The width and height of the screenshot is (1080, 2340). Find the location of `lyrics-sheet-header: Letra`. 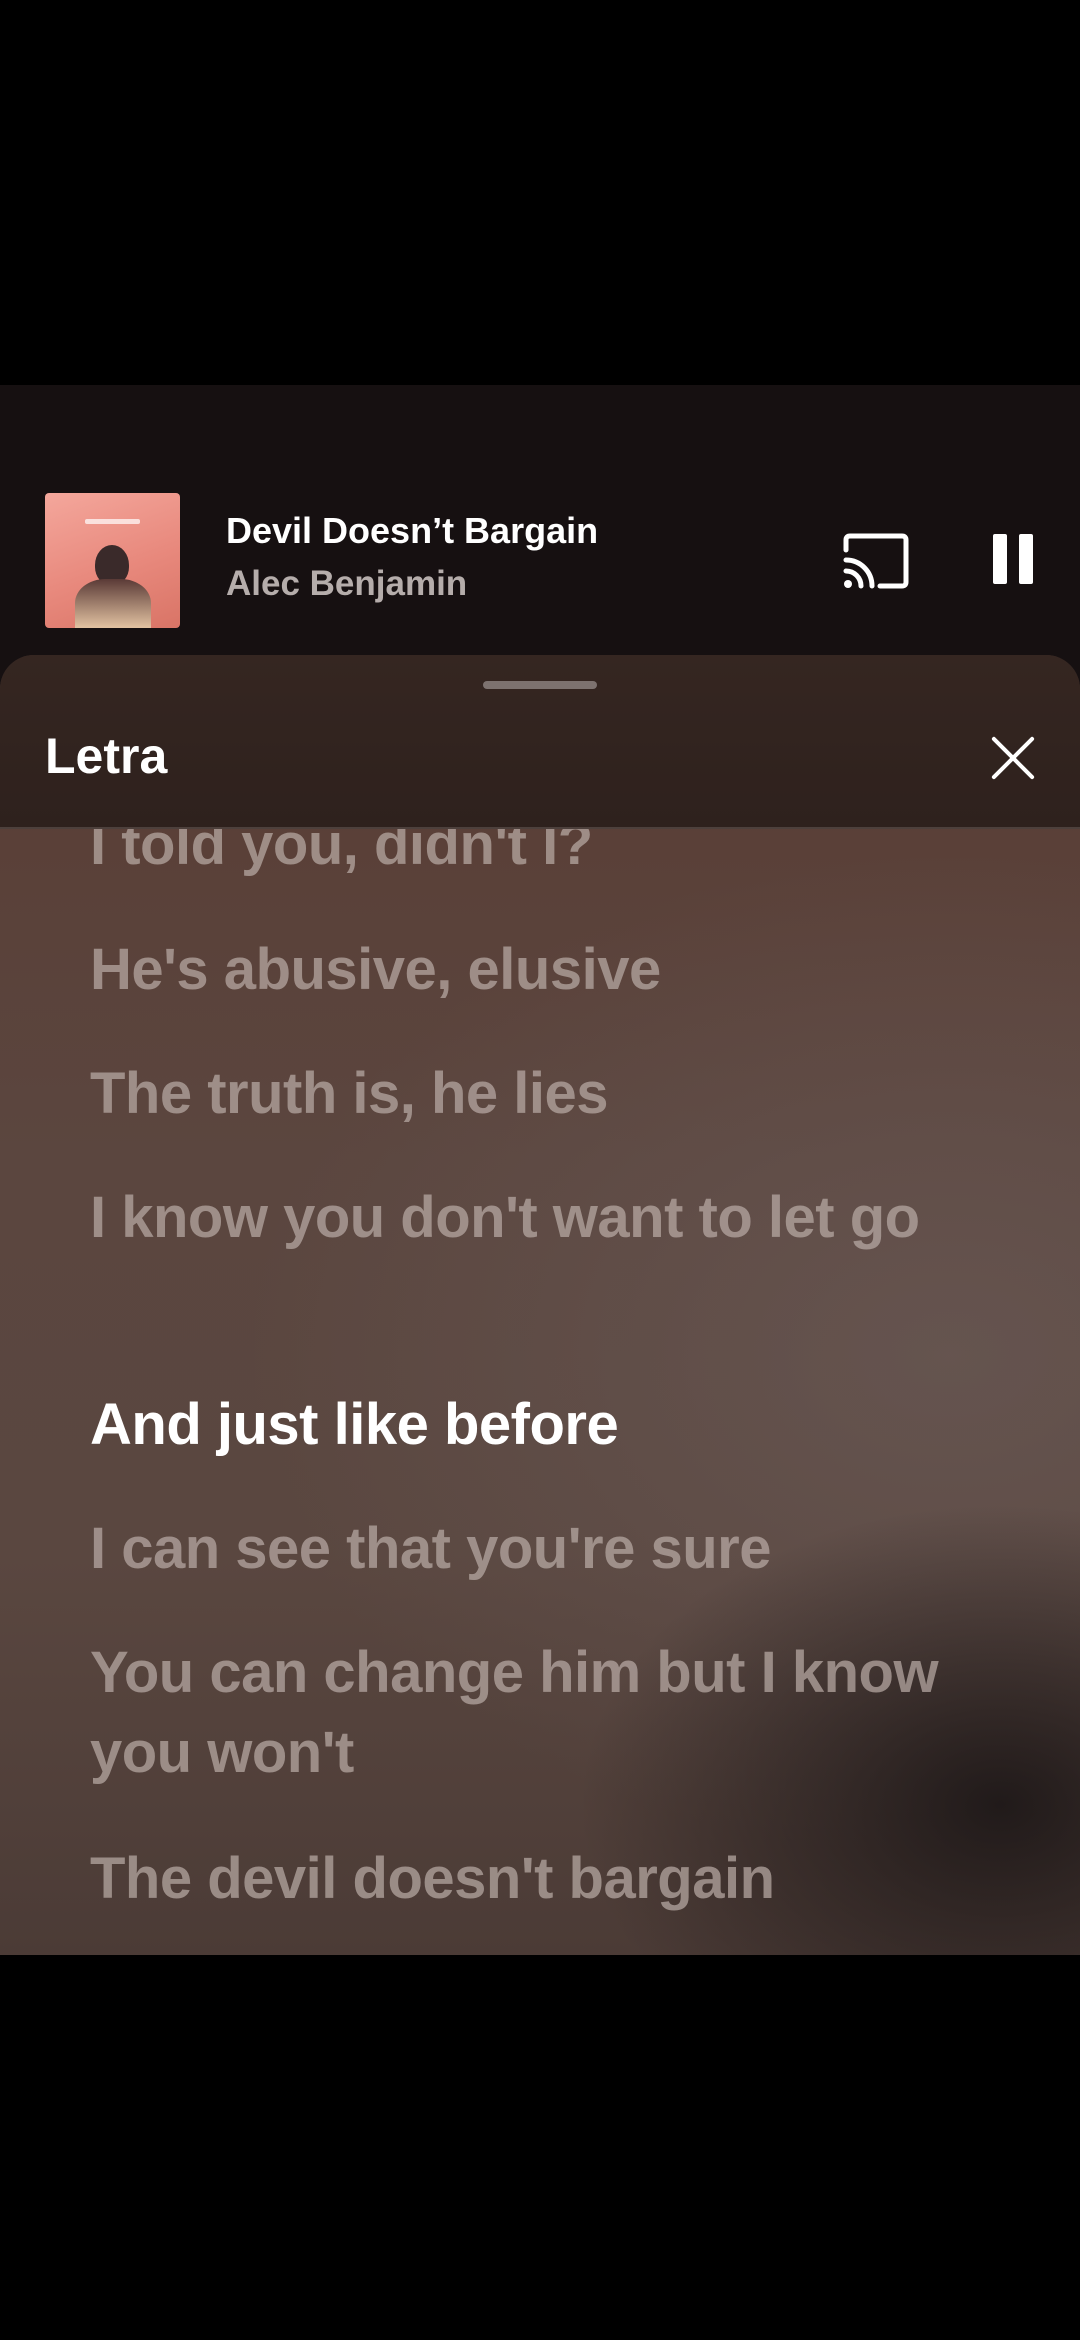

lyrics-sheet-header: Letra is located at coordinates (540, 742).